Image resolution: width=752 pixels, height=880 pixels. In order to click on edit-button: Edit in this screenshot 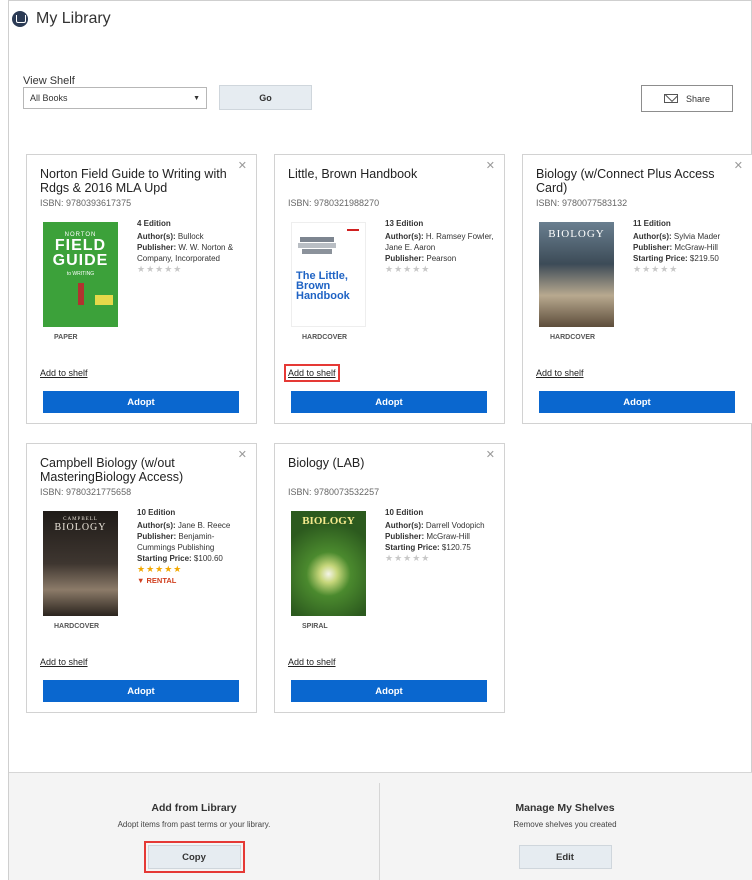, I will do `click(565, 857)`.